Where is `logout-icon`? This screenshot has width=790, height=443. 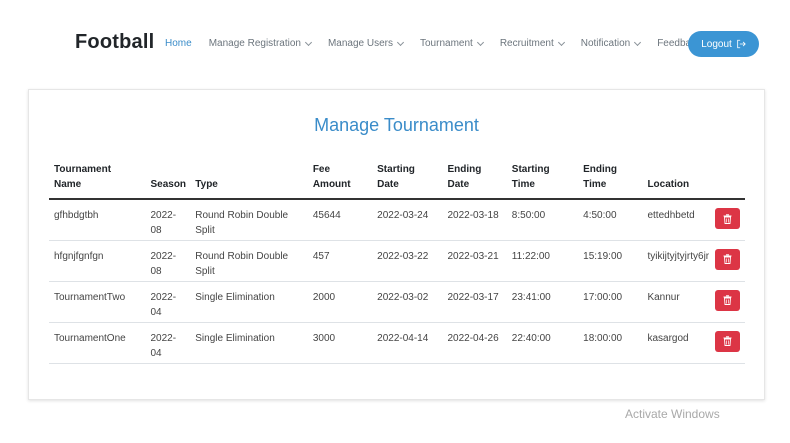 logout-icon is located at coordinates (741, 44).